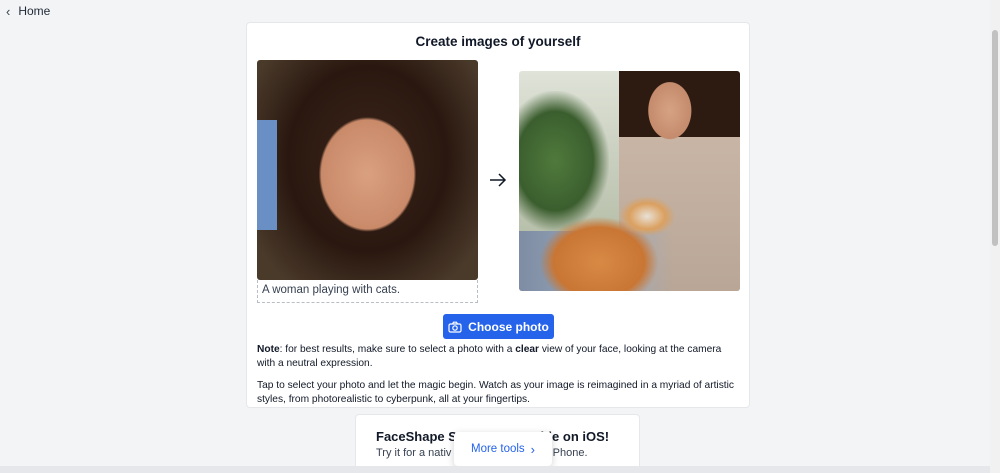 The width and height of the screenshot is (1000, 473). Describe the element at coordinates (367, 170) in the screenshot. I see `source-photo` at that location.